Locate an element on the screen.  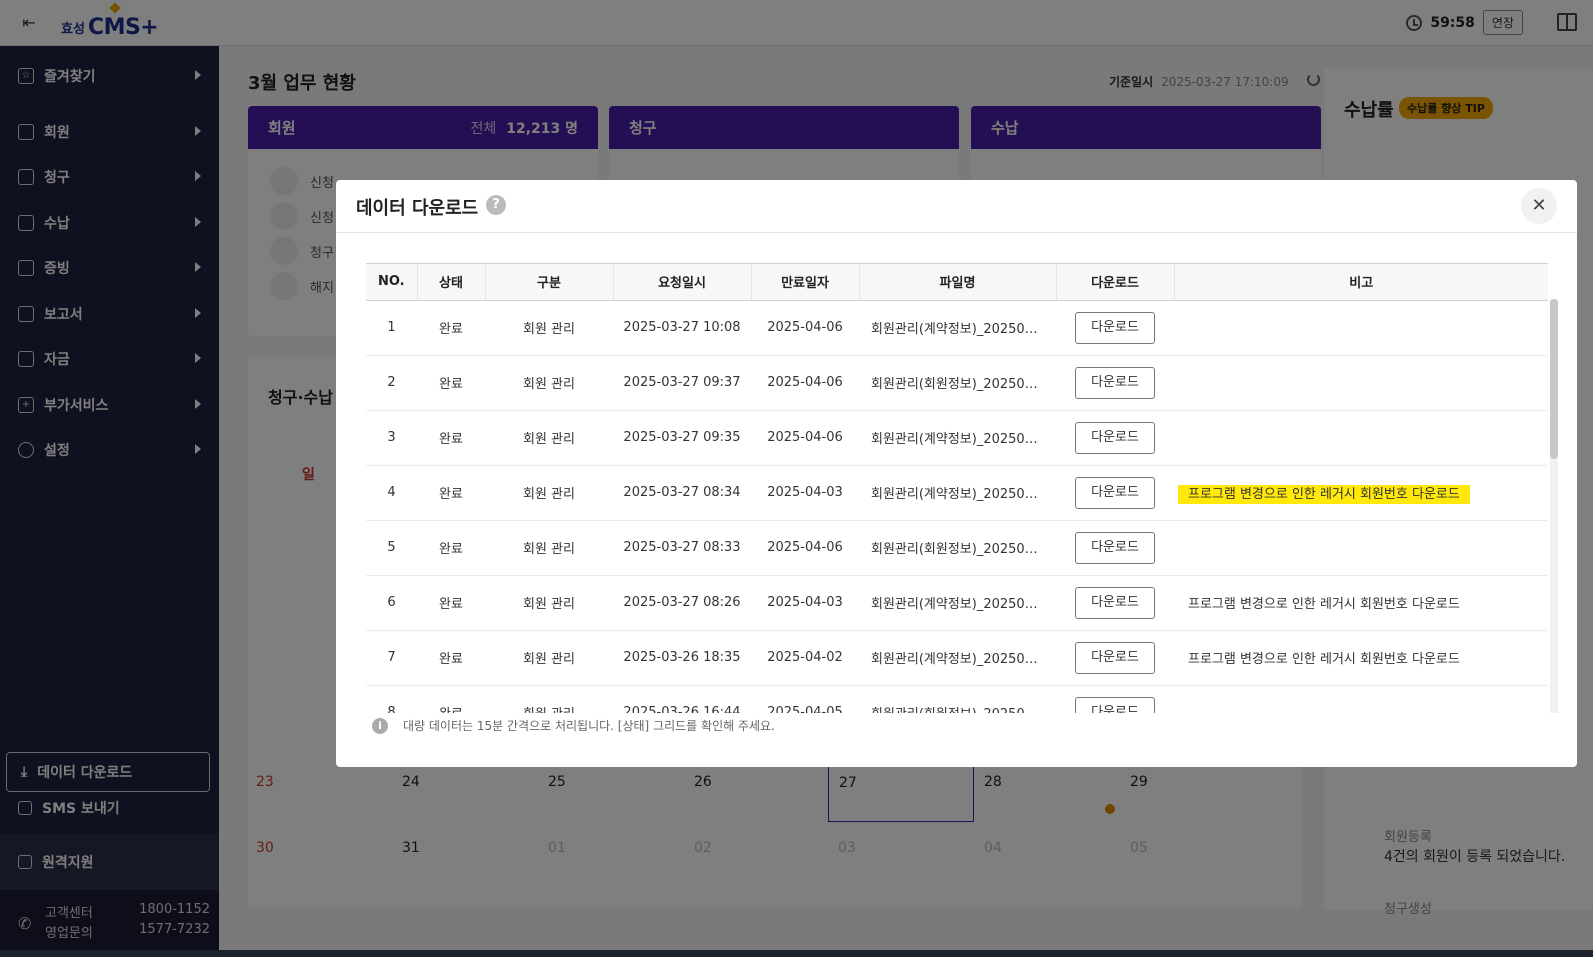
expires-cell: 2025-04-05 is located at coordinates (805, 699).